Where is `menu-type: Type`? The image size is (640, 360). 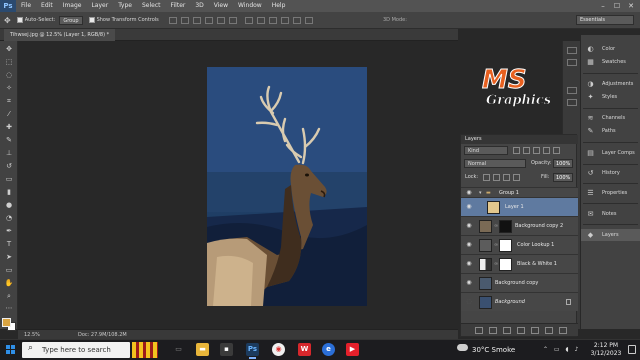
menu-type: Type is located at coordinates (125, 6).